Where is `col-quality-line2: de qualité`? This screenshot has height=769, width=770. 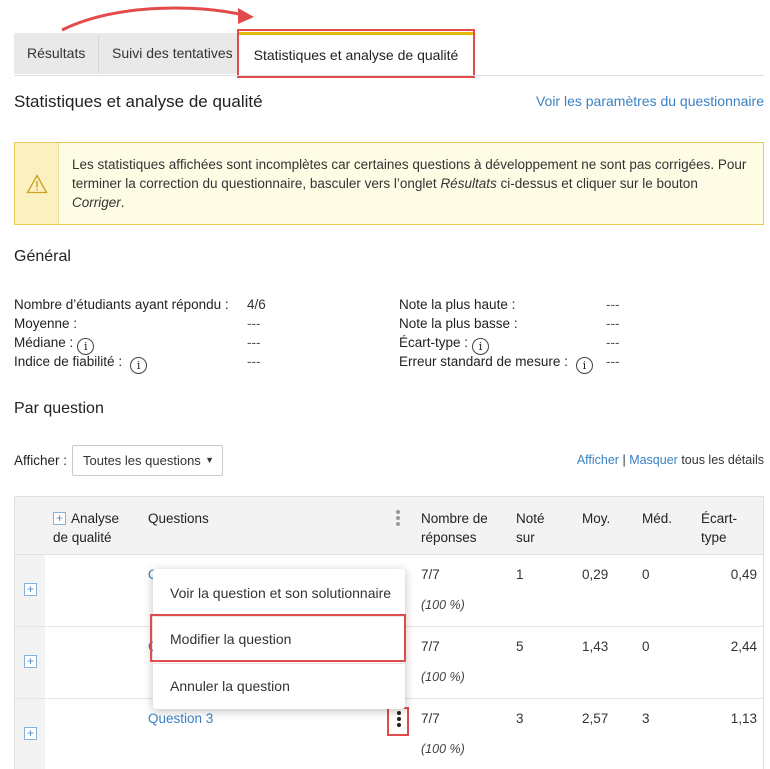 col-quality-line2: de qualité is located at coordinates (82, 537).